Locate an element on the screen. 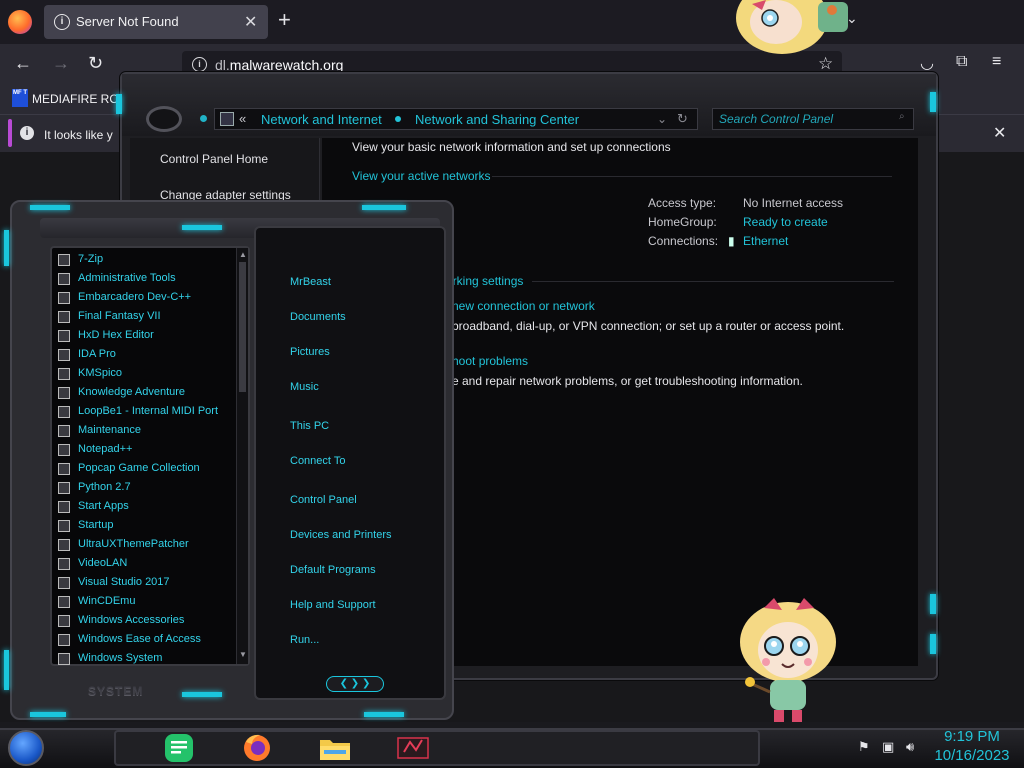 The width and height of the screenshot is (1024, 768). bookmark-mediafire: MEDIAFIRE RO is located at coordinates (75, 99).